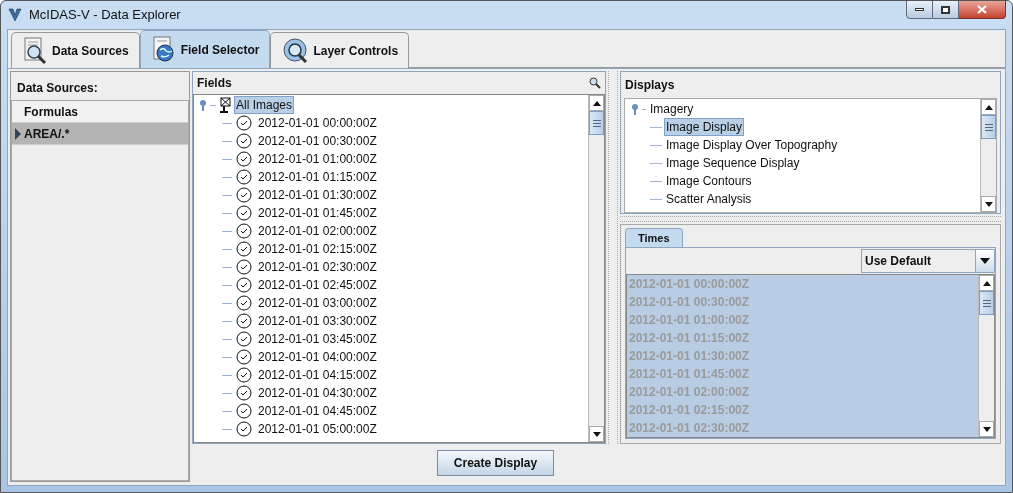 The height and width of the screenshot is (493, 1013). Describe the element at coordinates (317, 141) in the screenshot. I see `time-node: 2012-01-01 00:30:00Z` at that location.